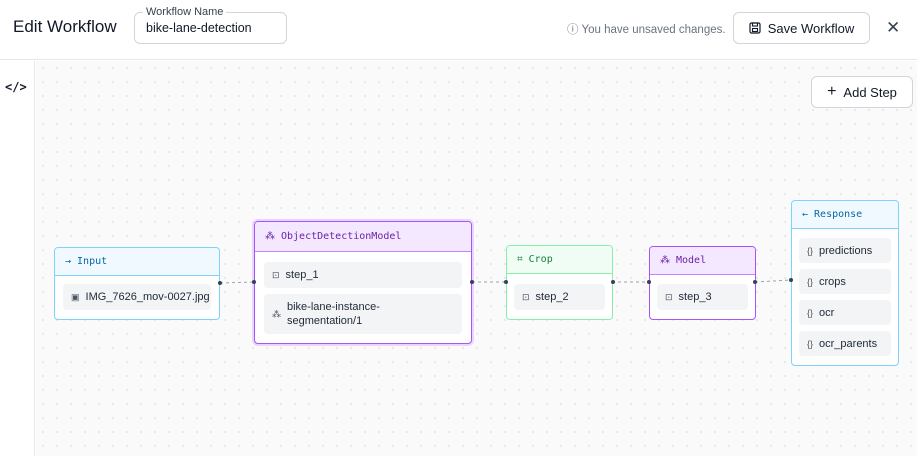 Image resolution: width=917 pixels, height=456 pixels. Describe the element at coordinates (552, 297) in the screenshot. I see `step-name: step_2` at that location.